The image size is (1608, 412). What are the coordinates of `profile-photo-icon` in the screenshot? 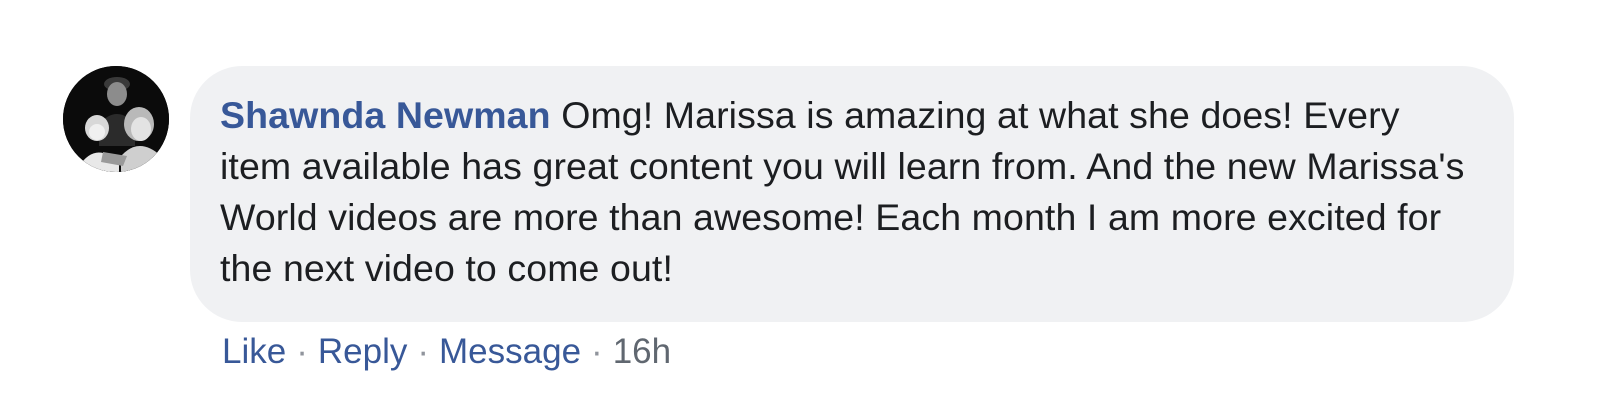 It's located at (116, 119).